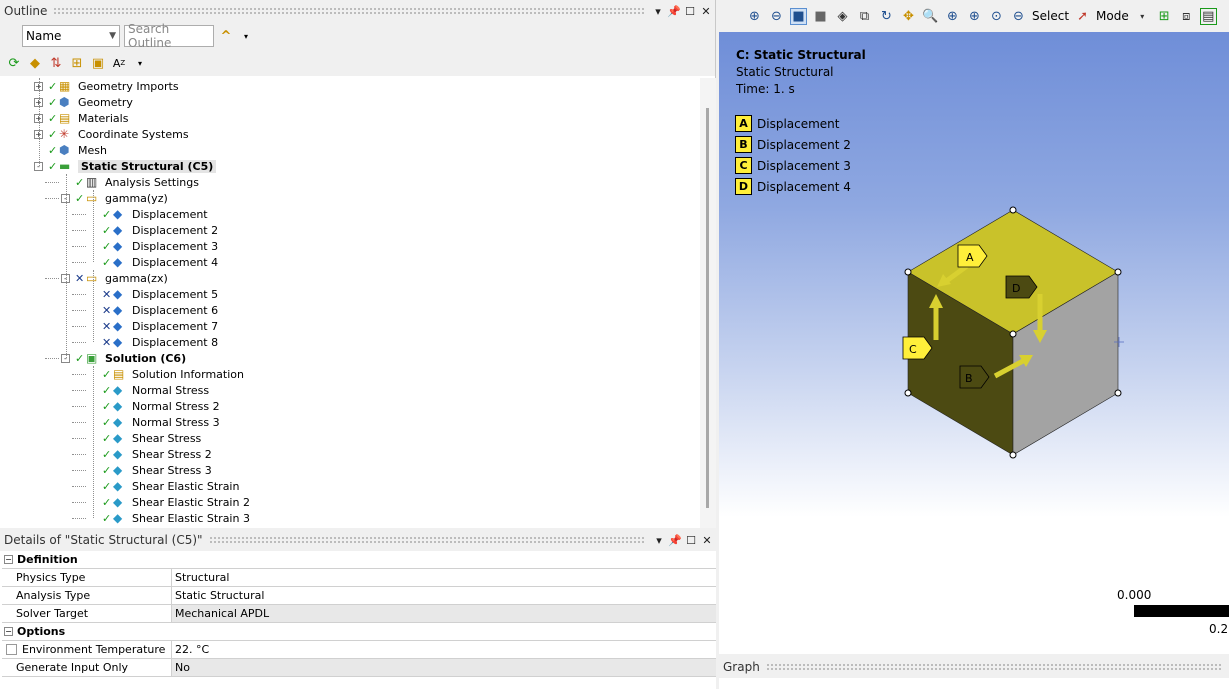 The image size is (1229, 689). Describe the element at coordinates (14, 63) in the screenshot. I see `refresh-icon: ⟳` at that location.